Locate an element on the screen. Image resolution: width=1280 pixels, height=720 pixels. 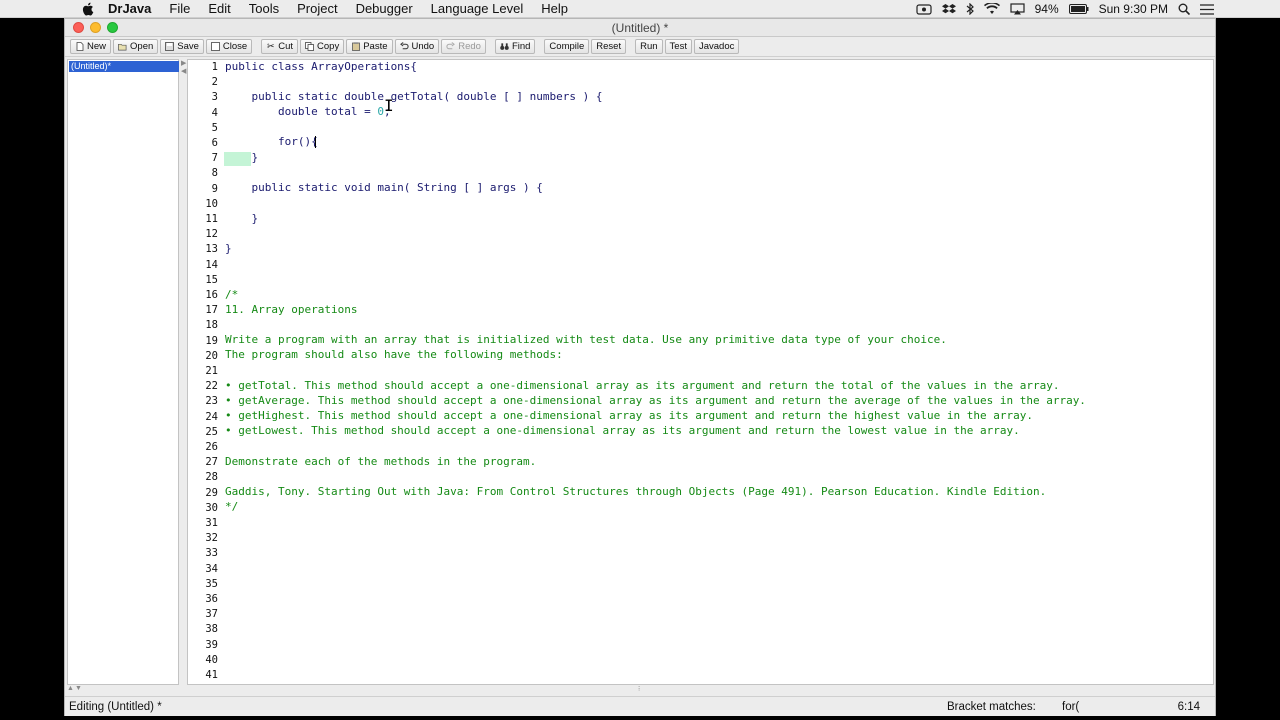
javadoc-button: Javadoc is located at coordinates (716, 46).